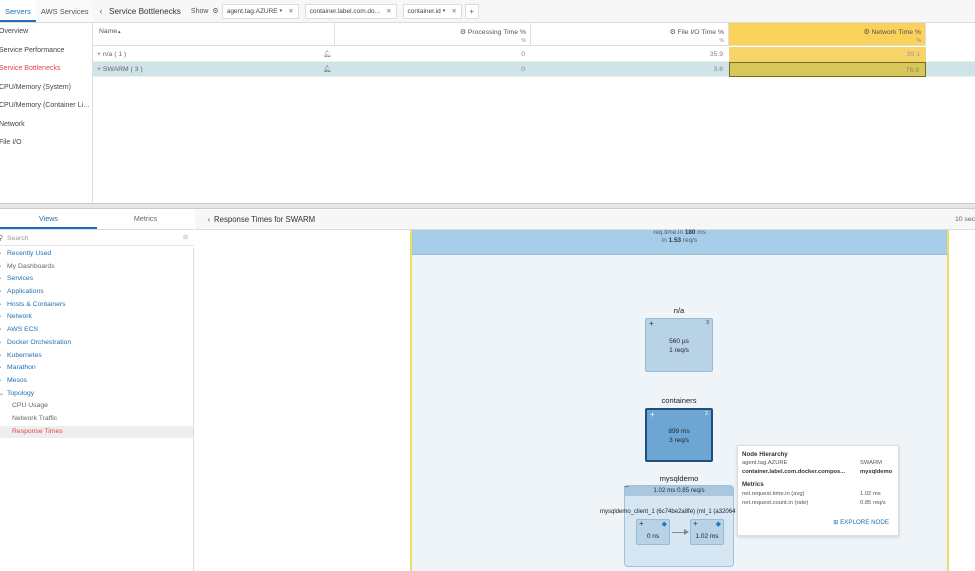 The image size is (975, 571). Describe the element at coordinates (965, 219) in the screenshot. I see `time-window: 10 sec` at that location.